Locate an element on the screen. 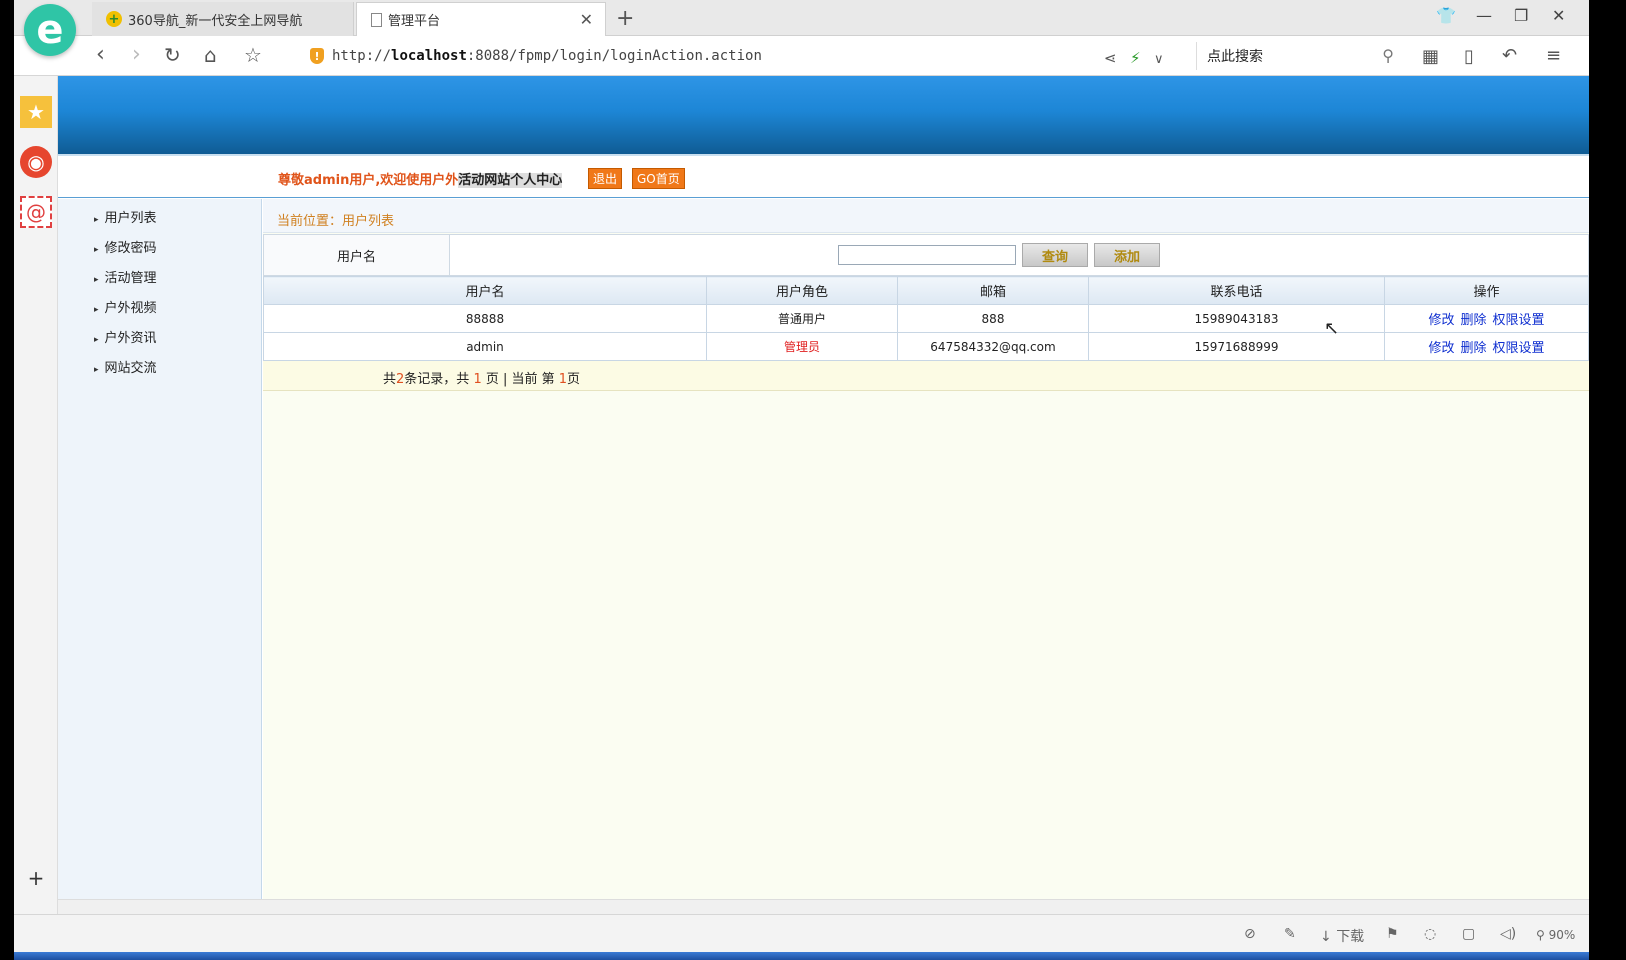  cell-phone: 15989043183 is located at coordinates (1236, 318).